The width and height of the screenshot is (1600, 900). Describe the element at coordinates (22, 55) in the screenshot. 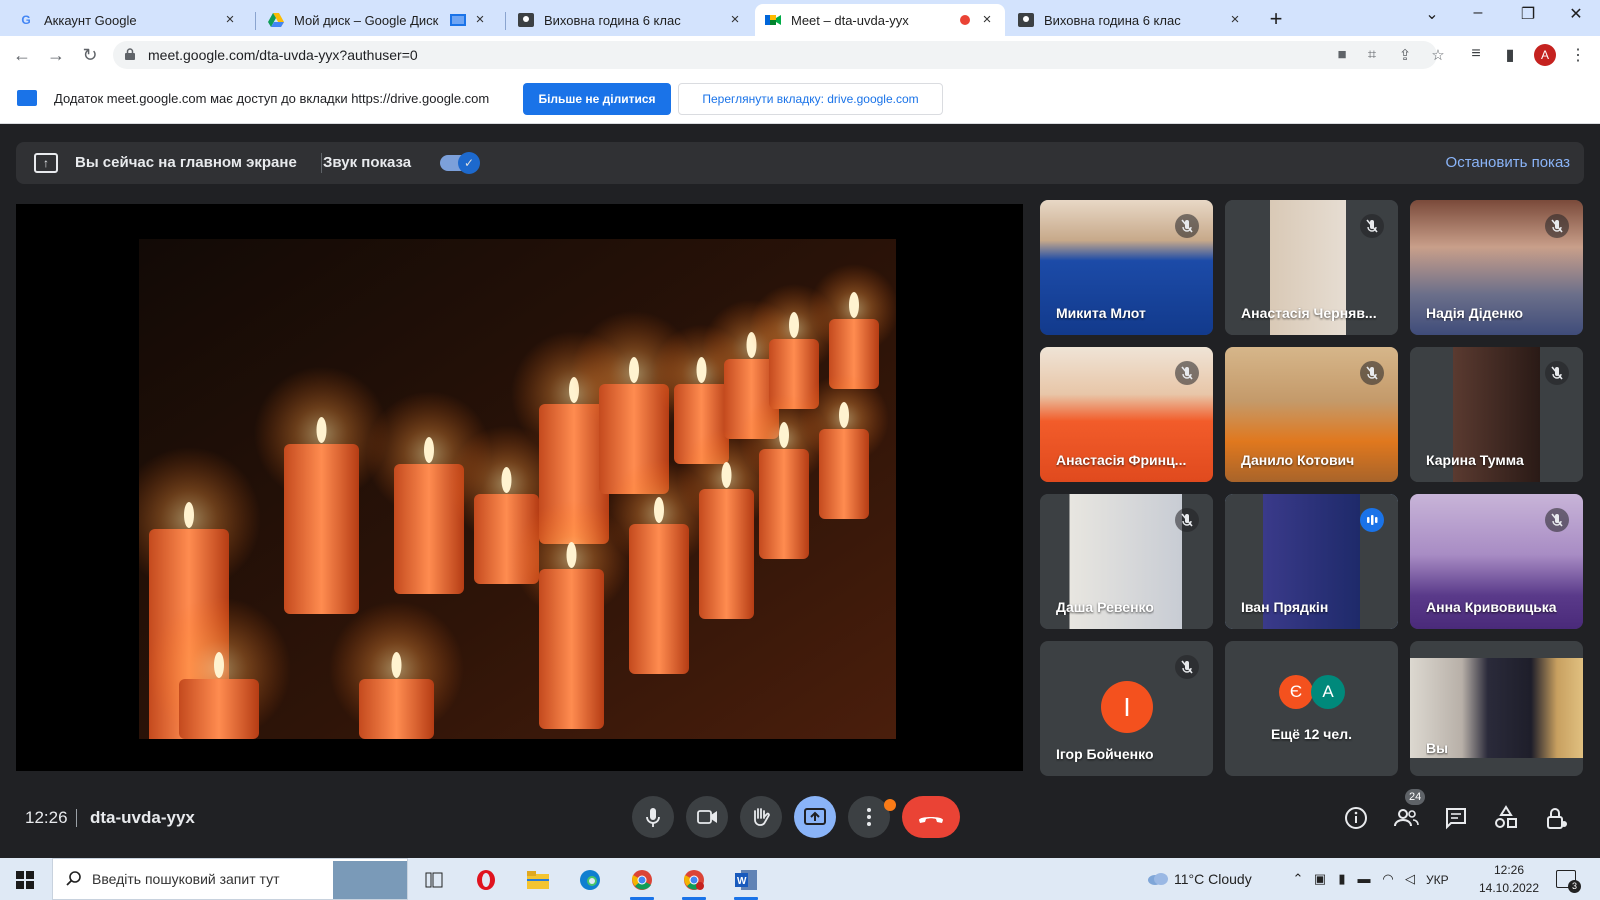

I see `back-button: ←` at that location.